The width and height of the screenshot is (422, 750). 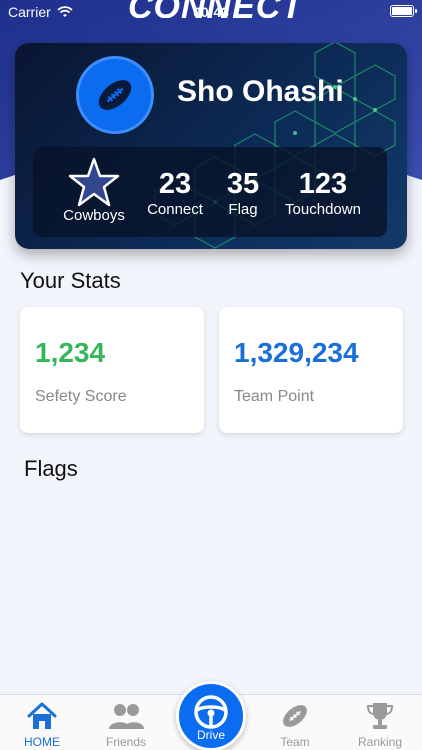 I want to click on stat-touchdown: 123 Touchdown, so click(x=323, y=193).